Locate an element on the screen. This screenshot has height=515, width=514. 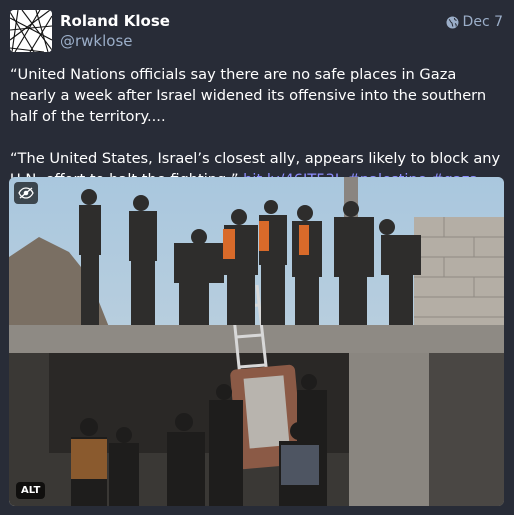
hide-media-button is located at coordinates (26, 193).